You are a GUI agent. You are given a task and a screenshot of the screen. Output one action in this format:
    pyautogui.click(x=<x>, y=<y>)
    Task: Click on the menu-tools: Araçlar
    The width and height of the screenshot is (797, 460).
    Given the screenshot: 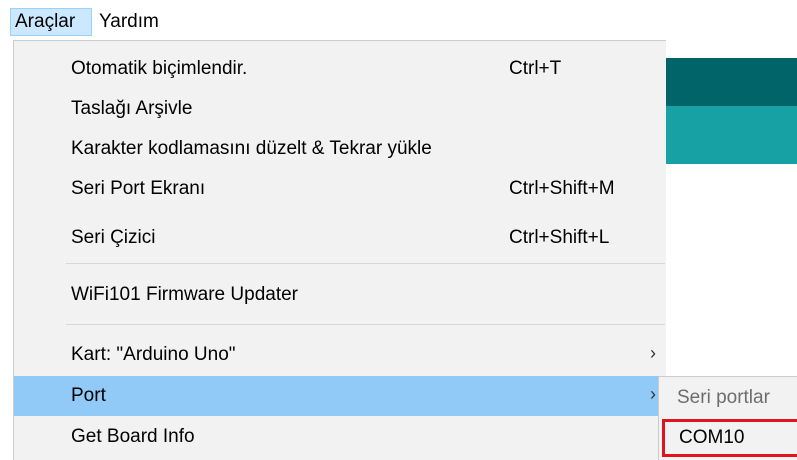 What is the action you would take?
    pyautogui.click(x=51, y=22)
    